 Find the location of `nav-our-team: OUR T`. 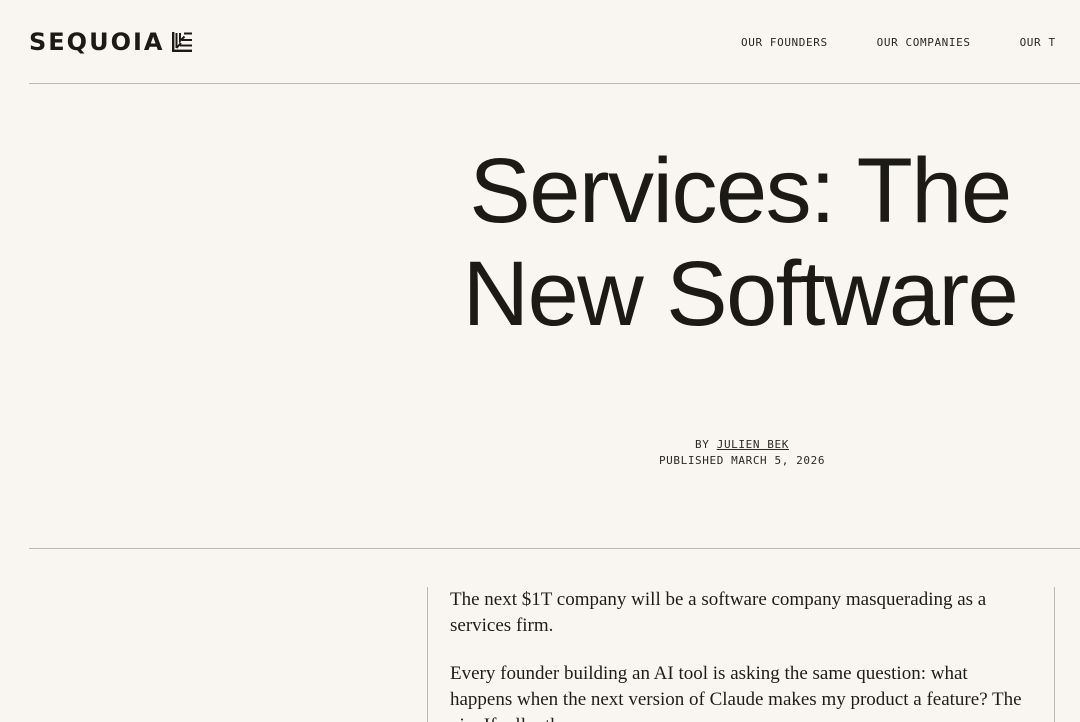

nav-our-team: OUR T is located at coordinates (1038, 43).